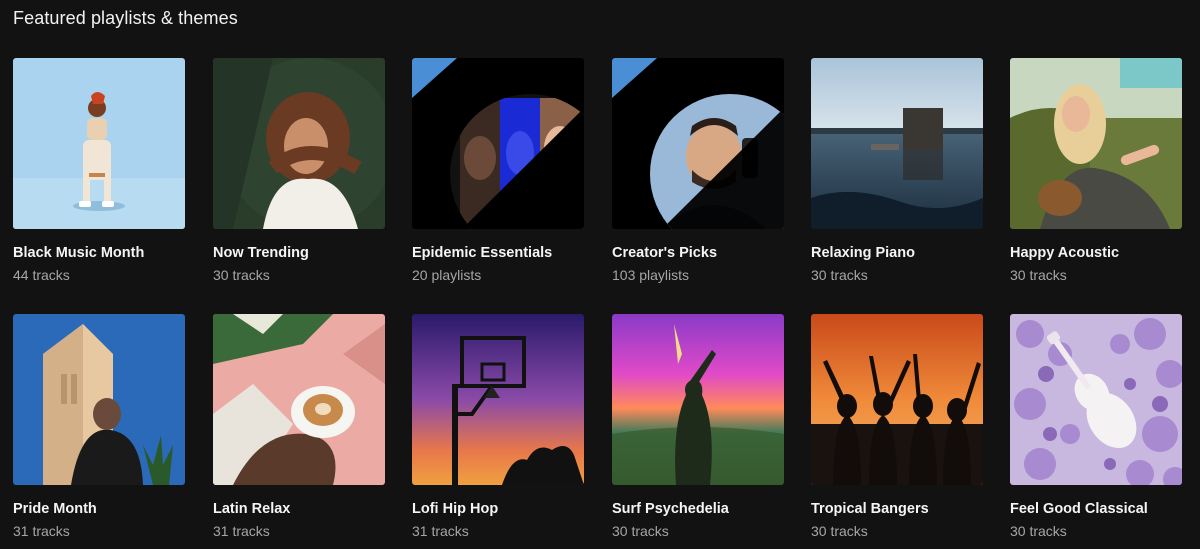 This screenshot has width=1200, height=549. I want to click on playlist-title: Lofi Hip Hop, so click(455, 509).